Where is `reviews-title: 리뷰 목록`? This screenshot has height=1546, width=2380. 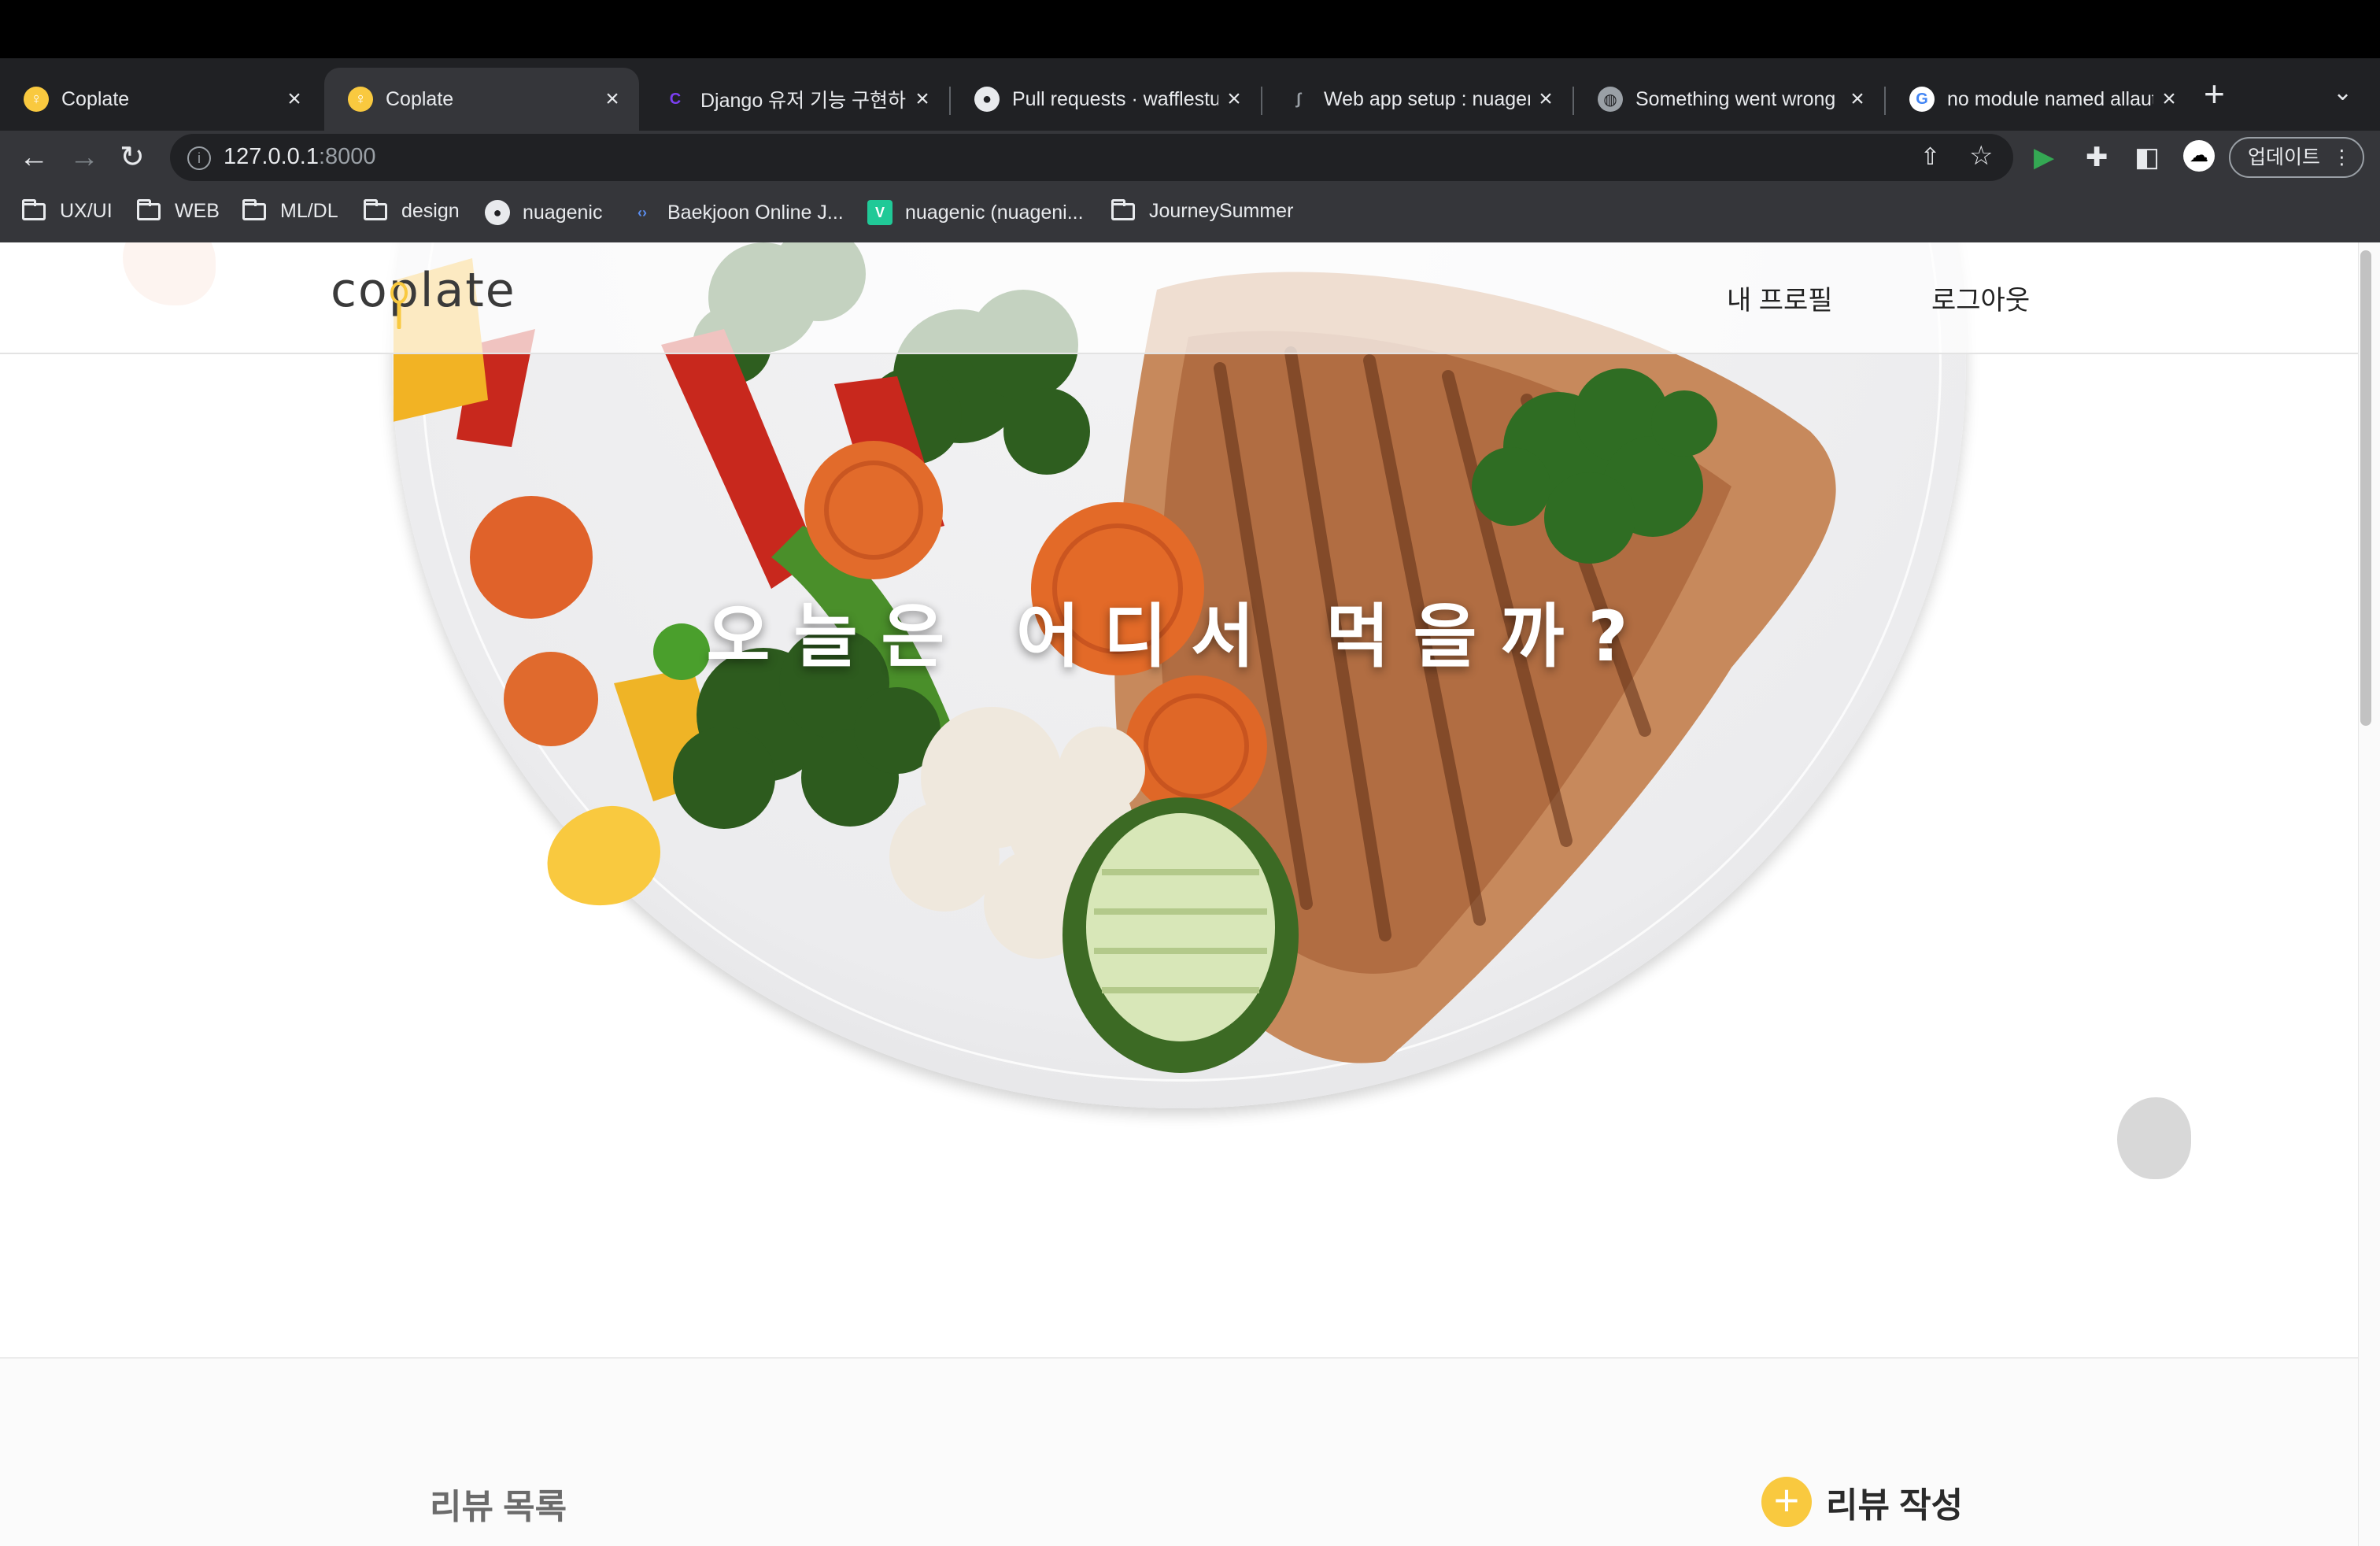
reviews-title: 리뷰 목록 is located at coordinates (498, 1507).